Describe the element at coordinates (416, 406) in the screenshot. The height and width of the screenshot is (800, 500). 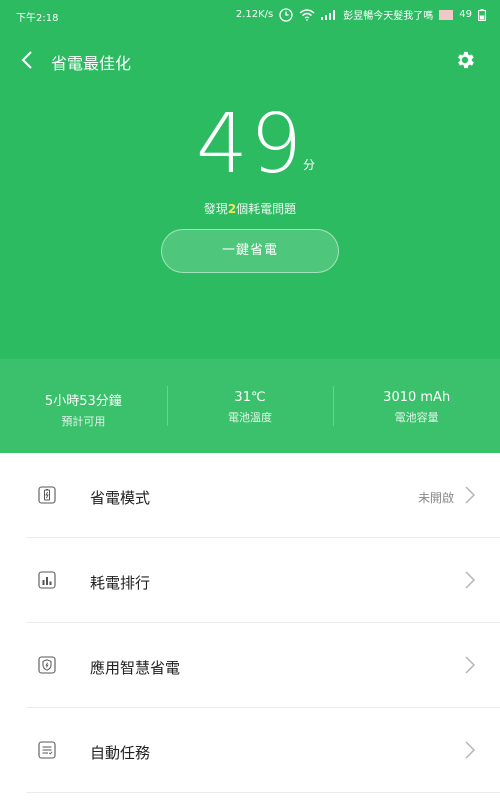
I see `stat-capacity: 3010 mAh 電池容量` at that location.